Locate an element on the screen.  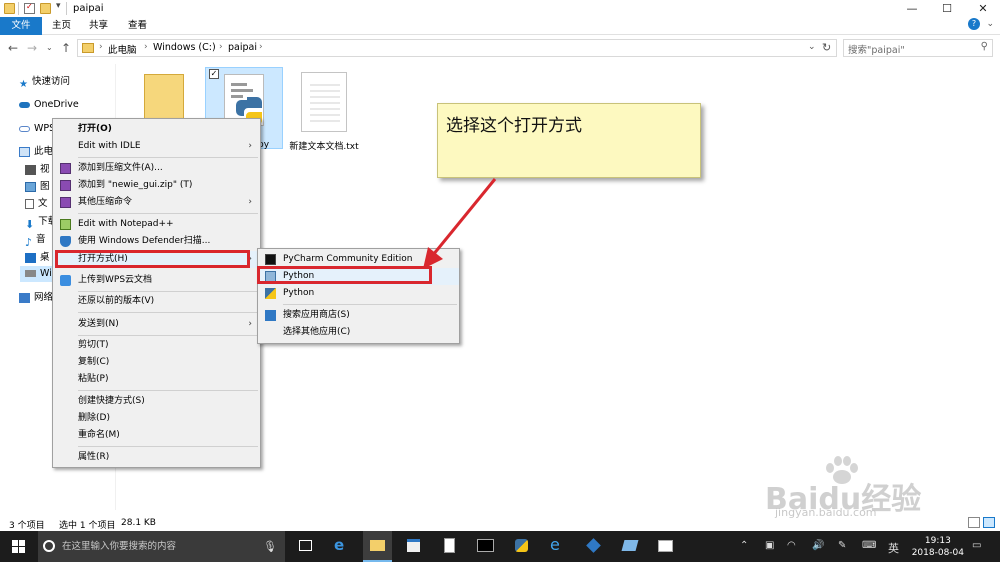
recent-locations-icon: ⌄ is located at coordinates (49, 47).